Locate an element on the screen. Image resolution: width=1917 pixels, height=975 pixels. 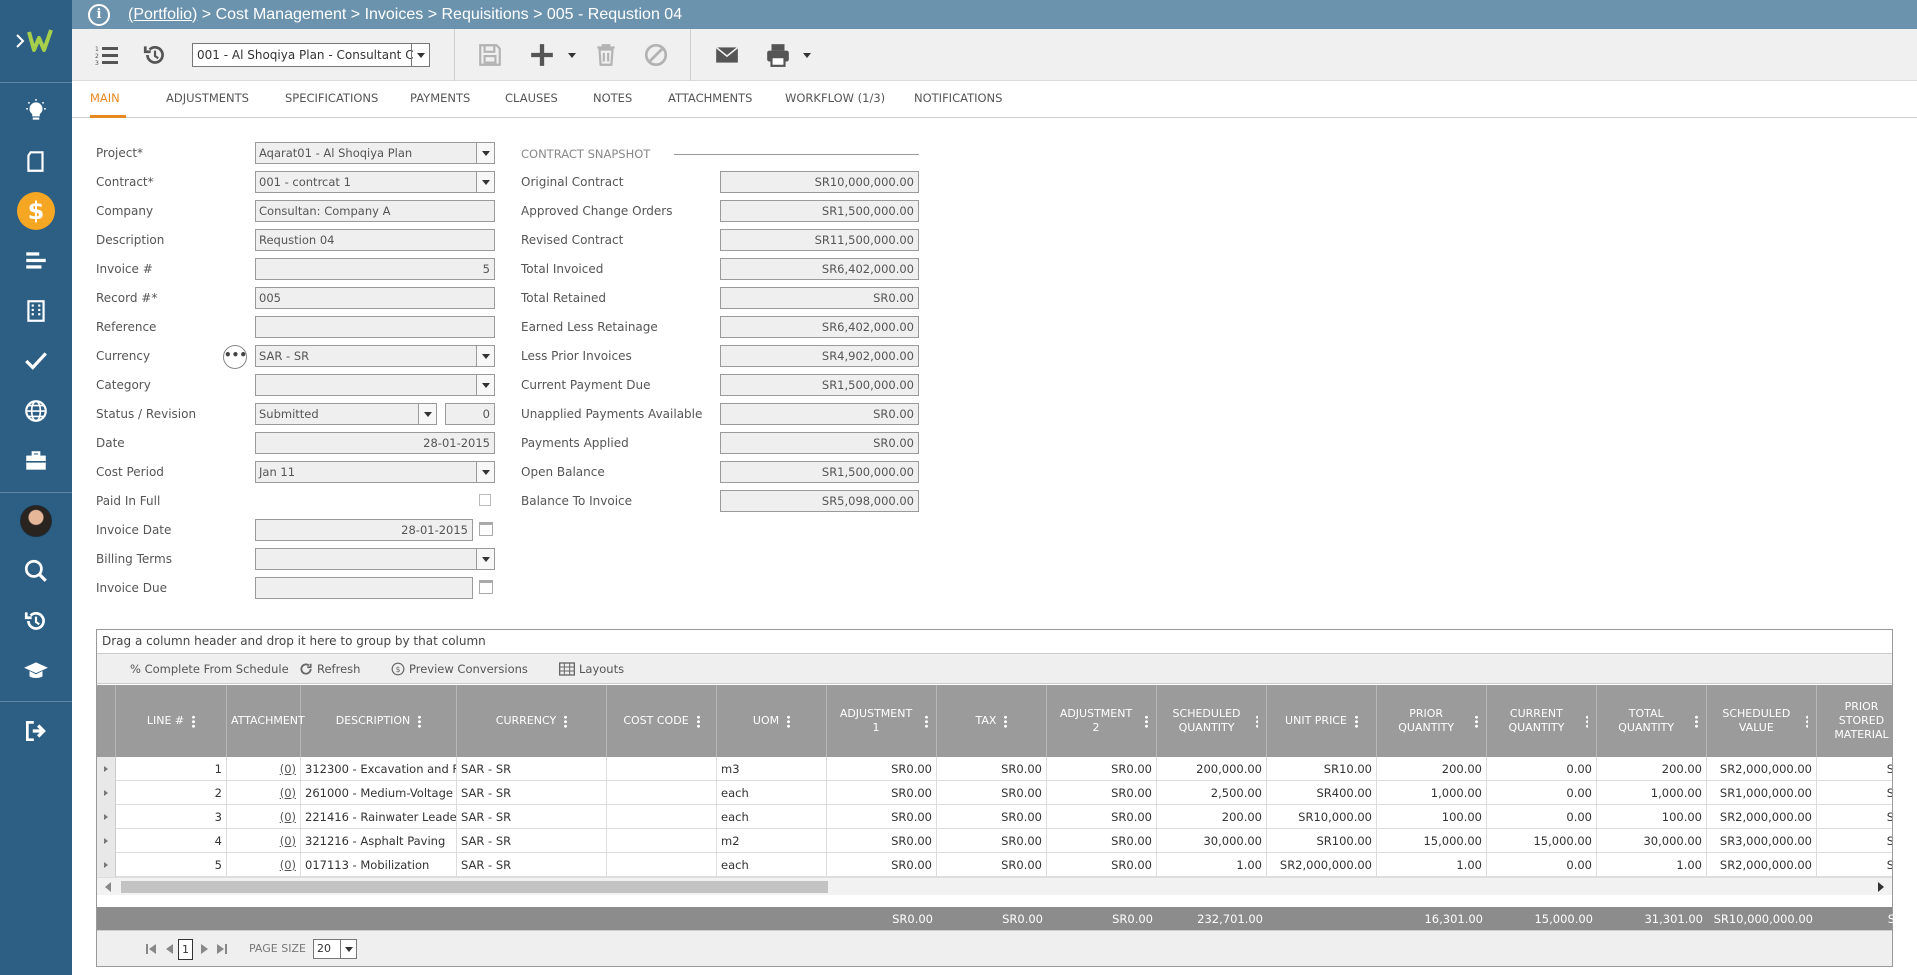
column-header: ATTACHMENT is located at coordinates (266, 721).